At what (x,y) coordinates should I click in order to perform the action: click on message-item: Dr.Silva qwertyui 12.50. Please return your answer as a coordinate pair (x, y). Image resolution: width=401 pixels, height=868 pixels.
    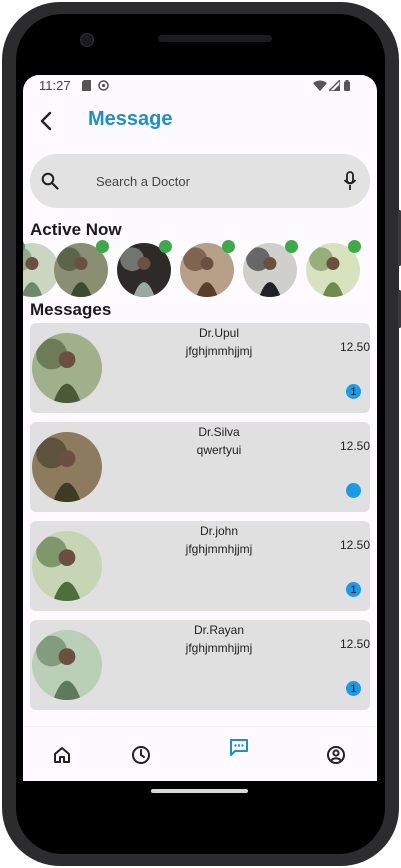
    Looking at the image, I should click on (200, 467).